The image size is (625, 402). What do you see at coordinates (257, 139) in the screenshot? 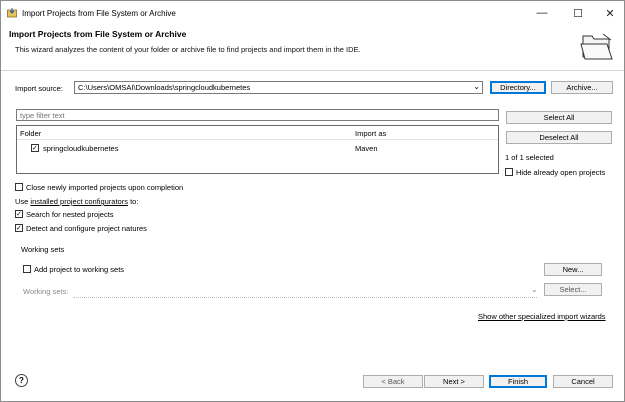
I see `header-divider` at bounding box center [257, 139].